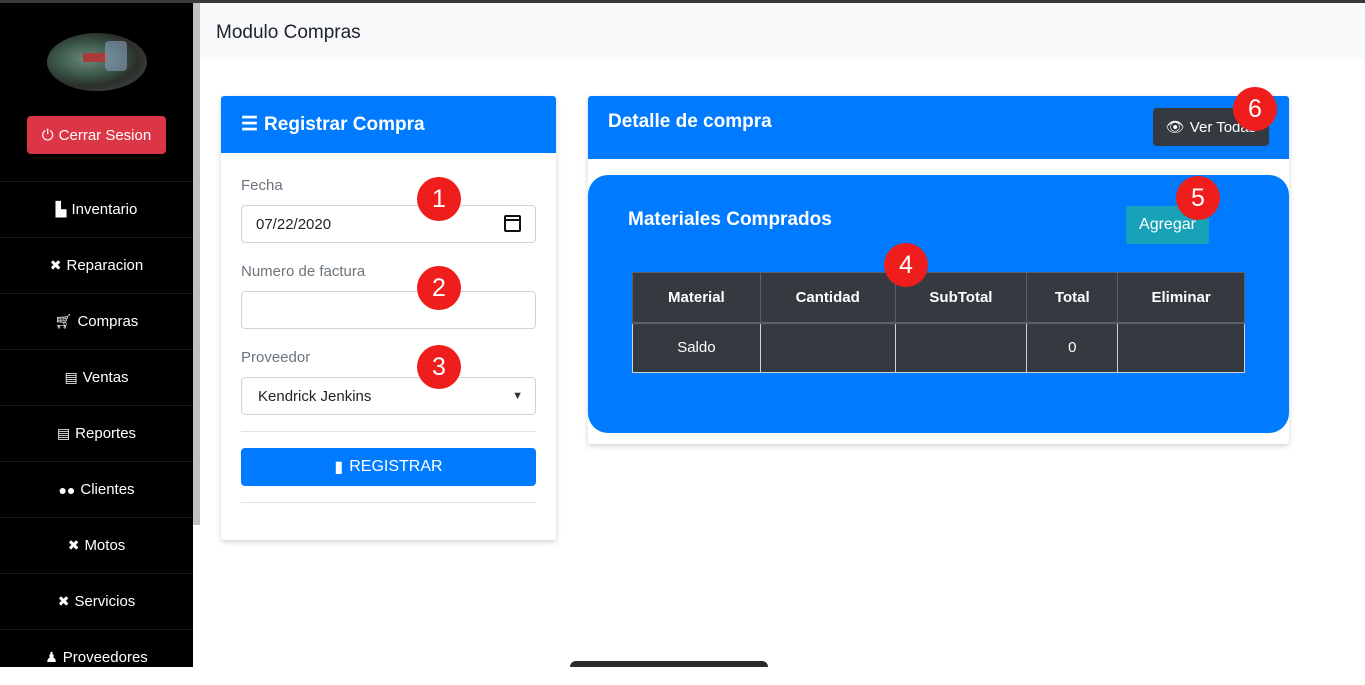  What do you see at coordinates (61, 209) in the screenshot?
I see `warehouse-icon: ▙` at bounding box center [61, 209].